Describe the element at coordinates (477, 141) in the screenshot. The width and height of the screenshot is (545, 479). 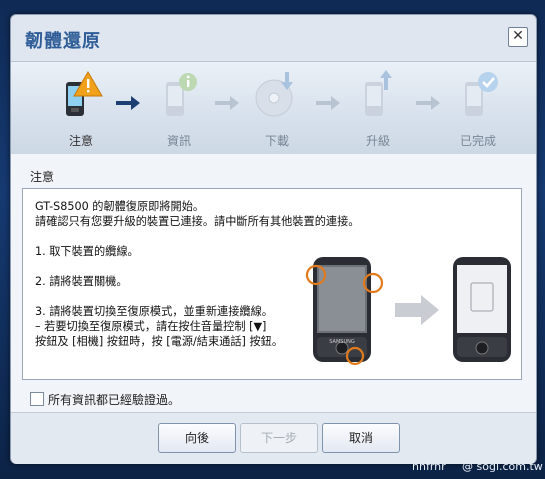
I see `step-label: 已完成` at that location.